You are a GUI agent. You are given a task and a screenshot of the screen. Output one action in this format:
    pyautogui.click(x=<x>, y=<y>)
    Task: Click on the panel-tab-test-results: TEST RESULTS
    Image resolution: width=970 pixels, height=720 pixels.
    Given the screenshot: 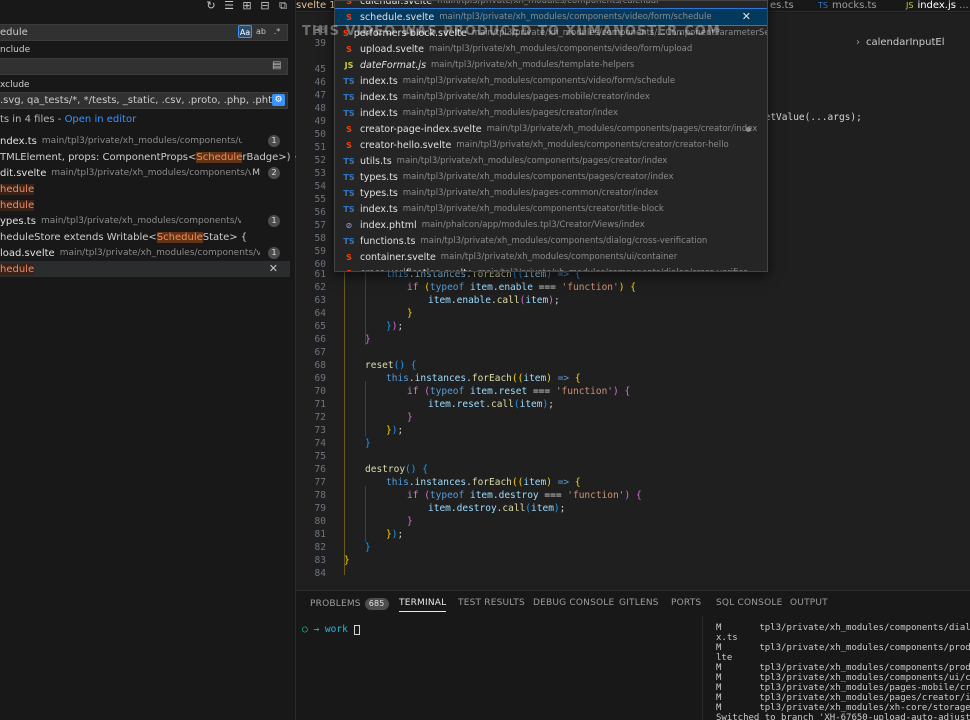 What is the action you would take?
    pyautogui.click(x=491, y=603)
    